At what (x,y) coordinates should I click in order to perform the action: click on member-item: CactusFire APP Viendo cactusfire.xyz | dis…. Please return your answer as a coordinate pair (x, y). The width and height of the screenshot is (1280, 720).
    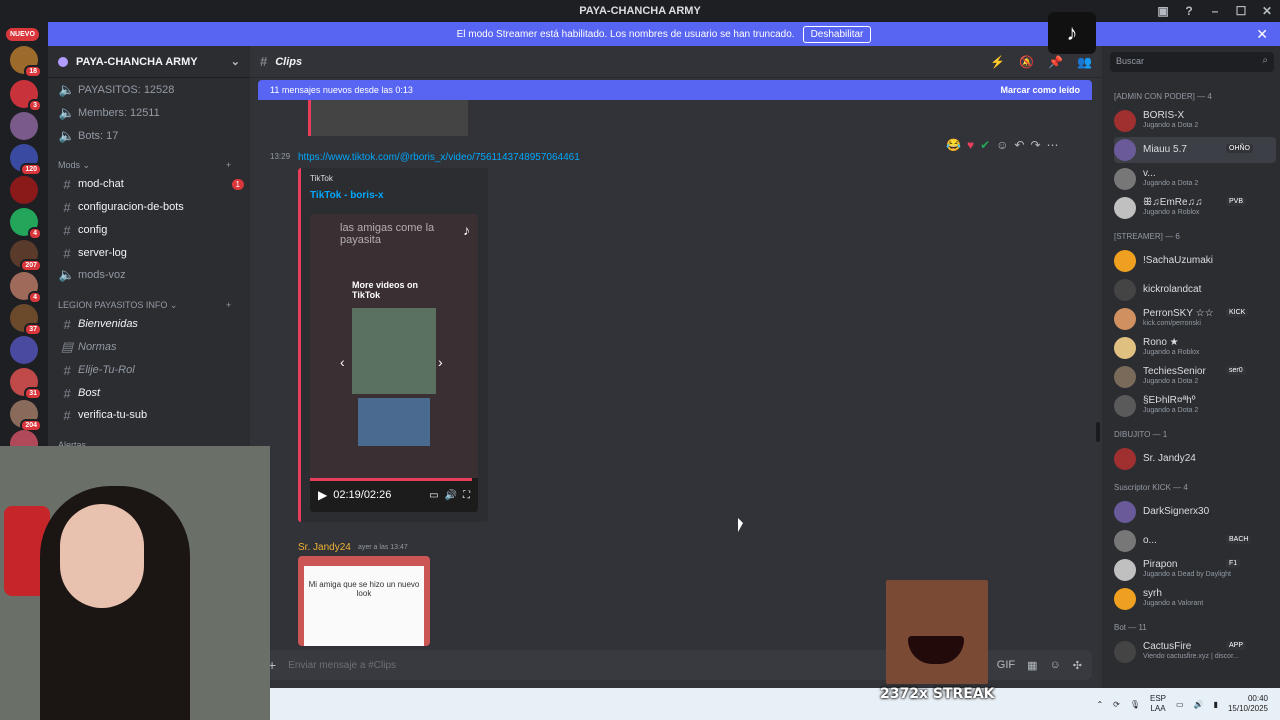
    Looking at the image, I should click on (1195, 652).